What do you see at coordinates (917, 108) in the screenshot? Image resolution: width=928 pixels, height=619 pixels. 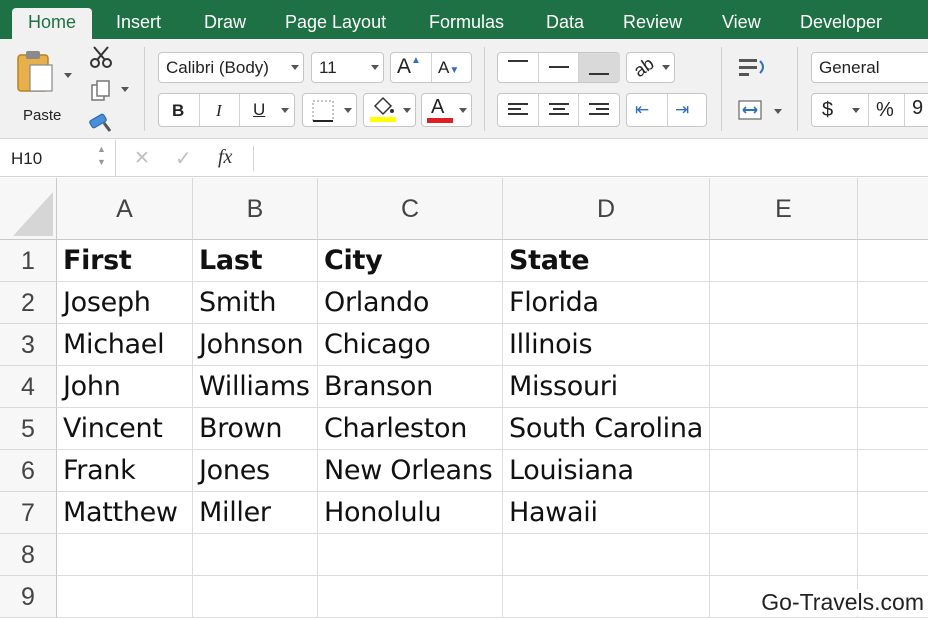 I see `comma-style-icon: 9` at bounding box center [917, 108].